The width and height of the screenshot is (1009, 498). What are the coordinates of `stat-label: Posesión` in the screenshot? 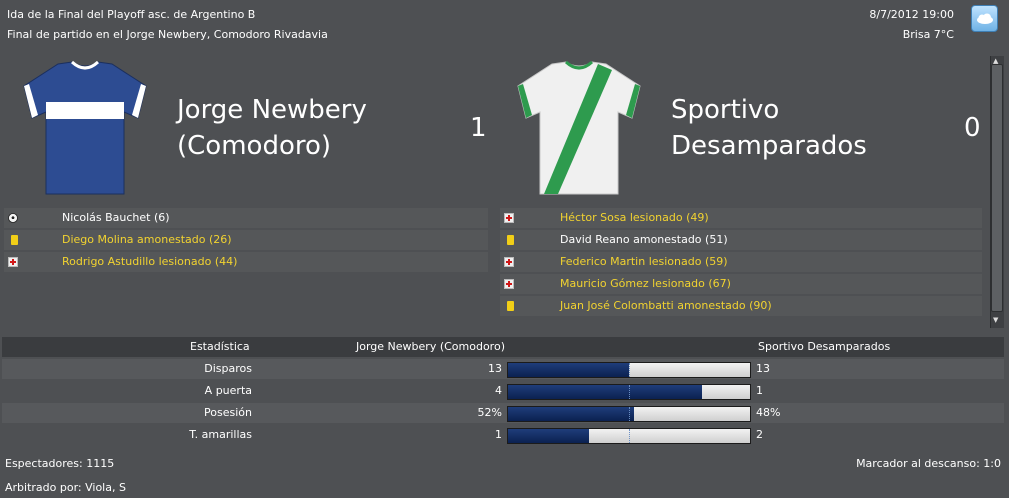 It's located at (228, 412).